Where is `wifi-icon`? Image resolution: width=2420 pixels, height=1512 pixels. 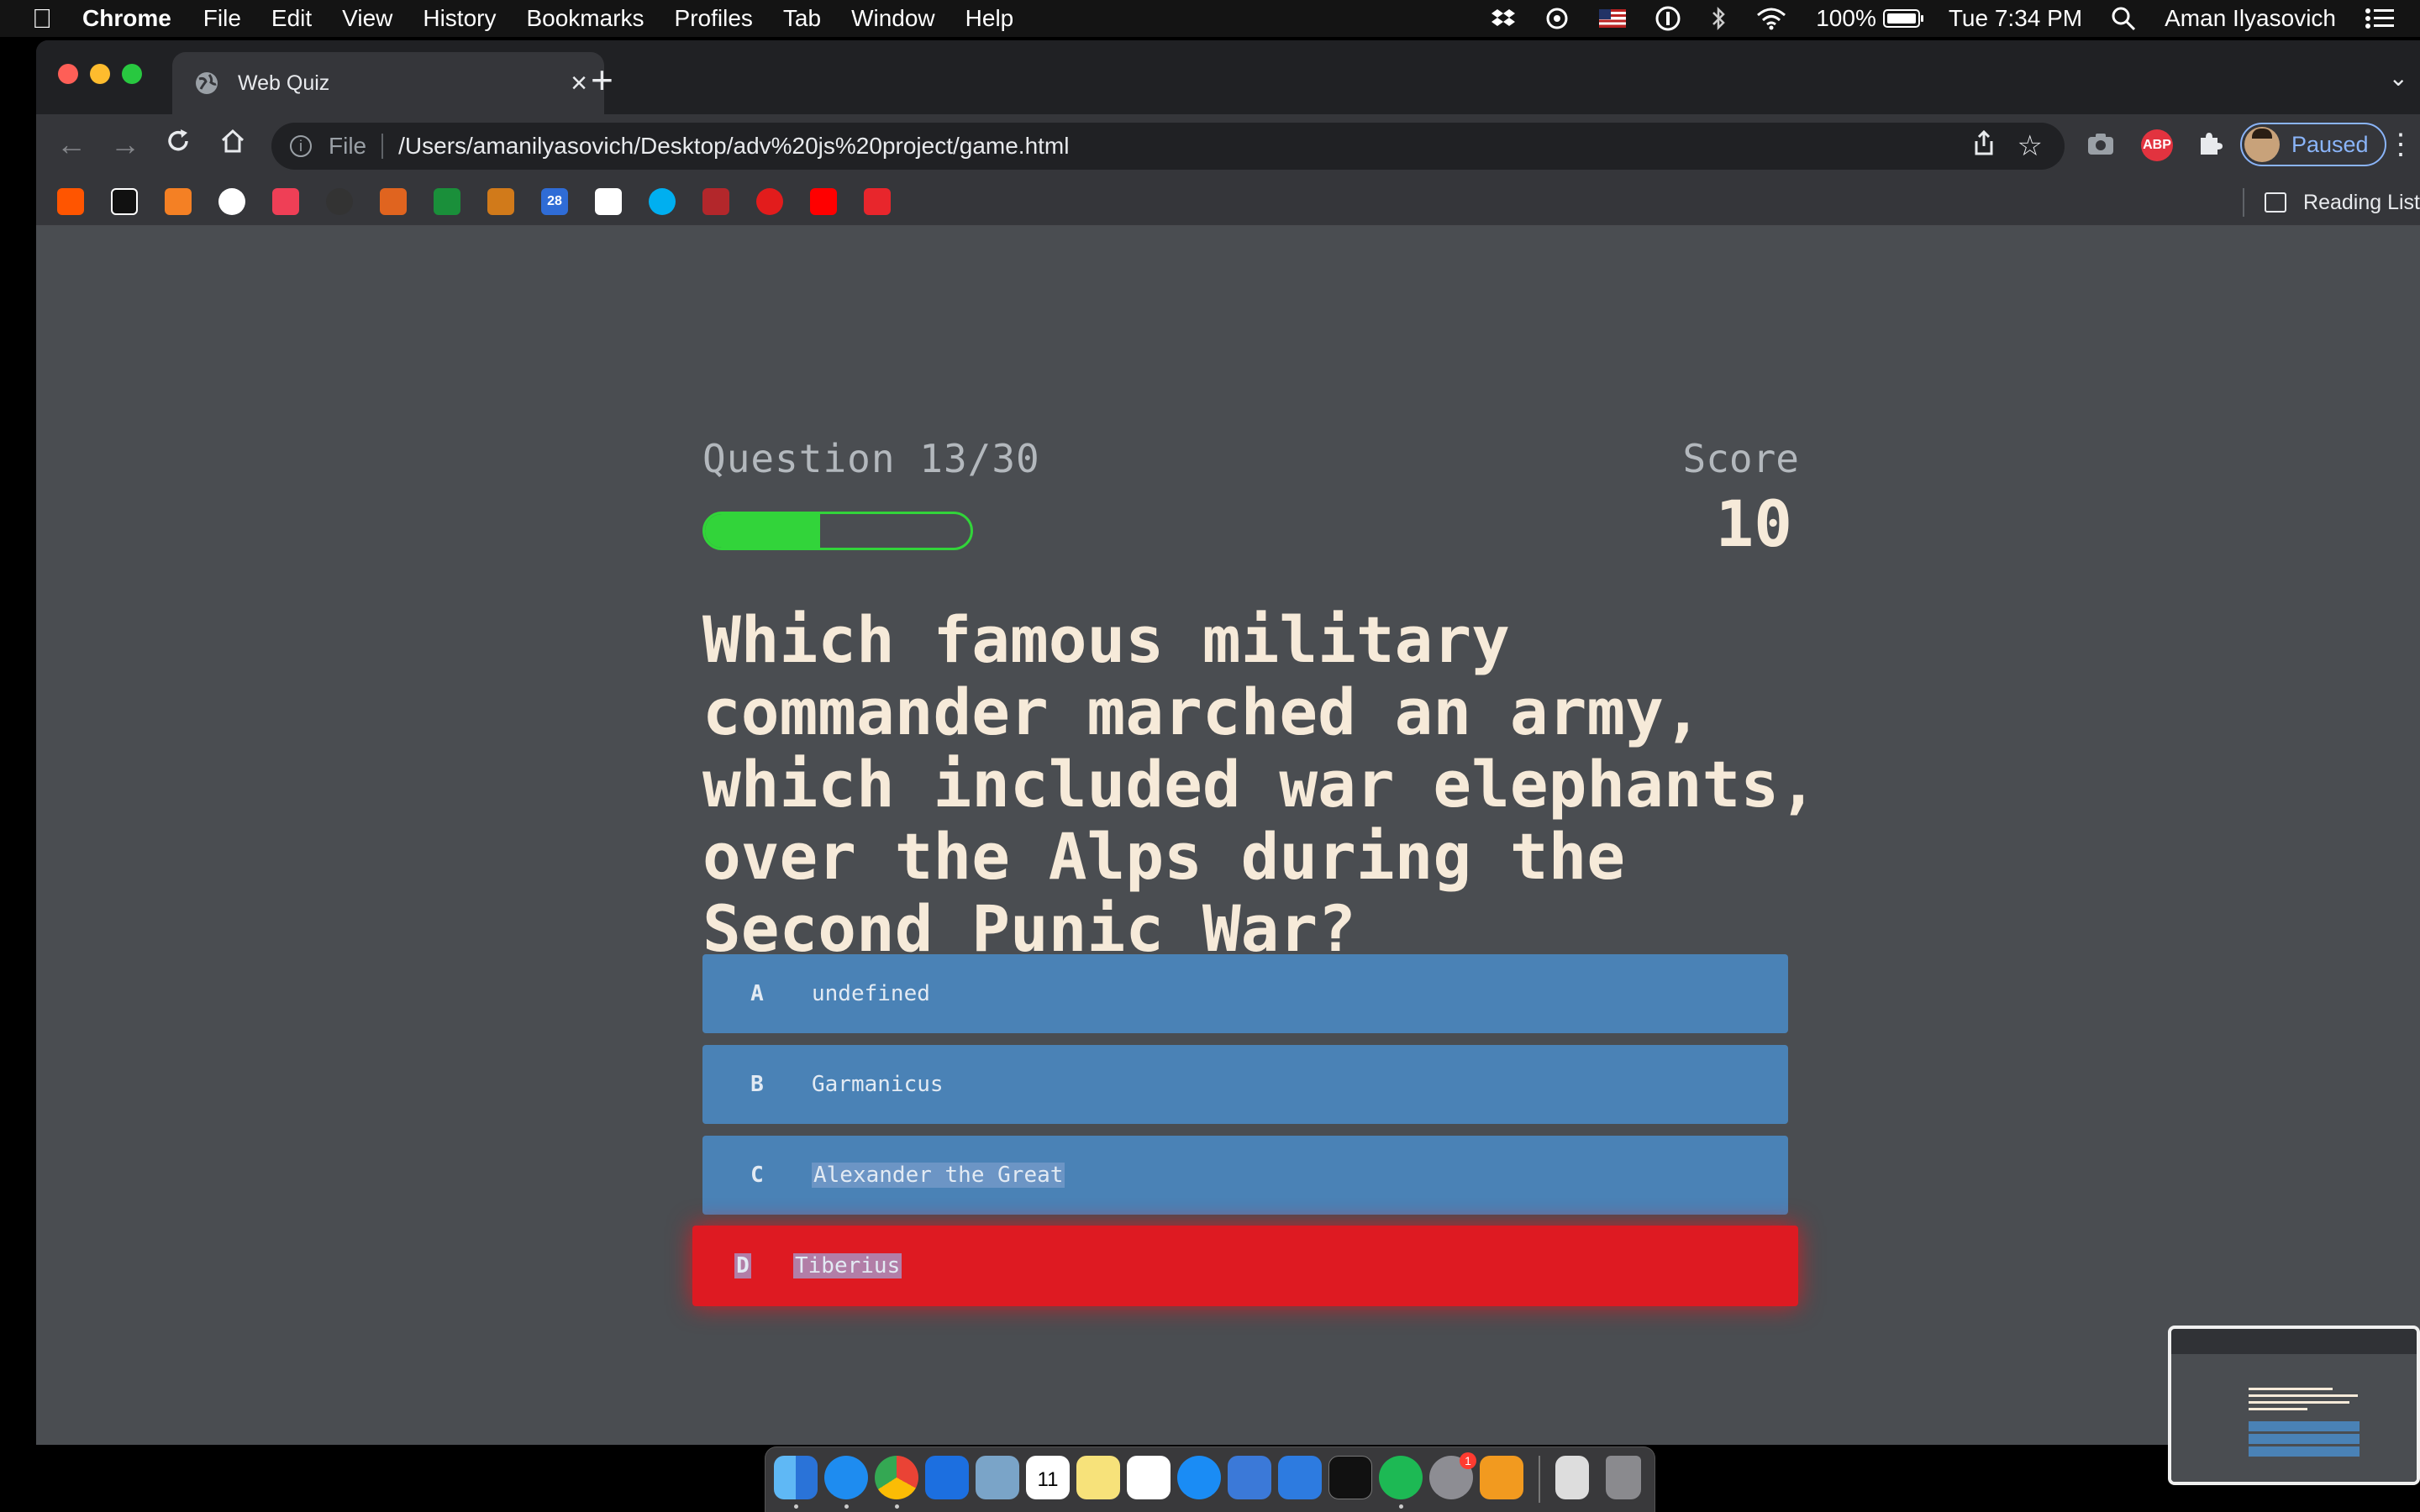
wifi-icon is located at coordinates (1771, 18).